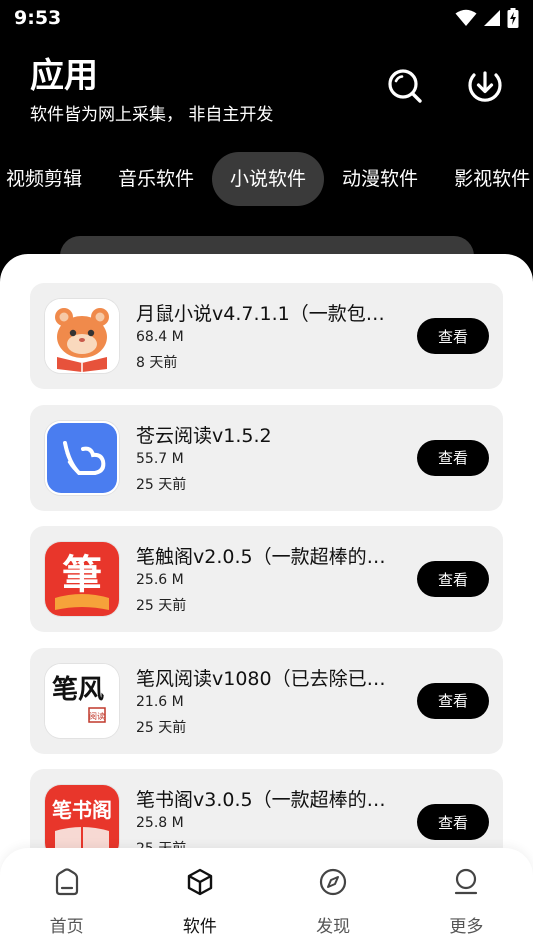 The image size is (533, 948). Describe the element at coordinates (82, 457) in the screenshot. I see `cloud-book-icon` at that location.